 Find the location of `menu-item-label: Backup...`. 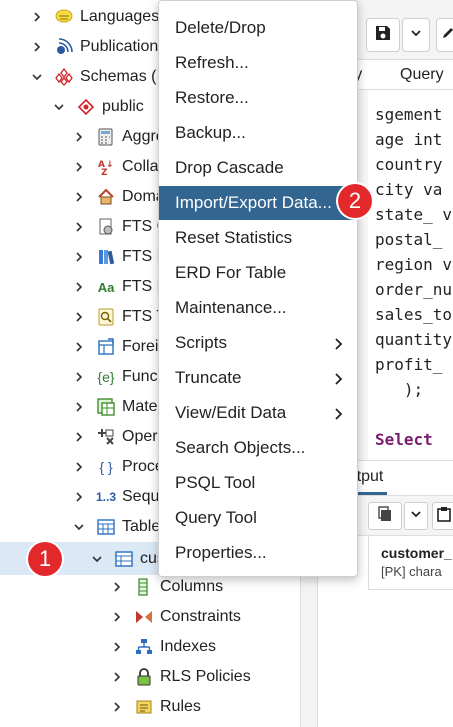

menu-item-label: Backup... is located at coordinates (210, 132).